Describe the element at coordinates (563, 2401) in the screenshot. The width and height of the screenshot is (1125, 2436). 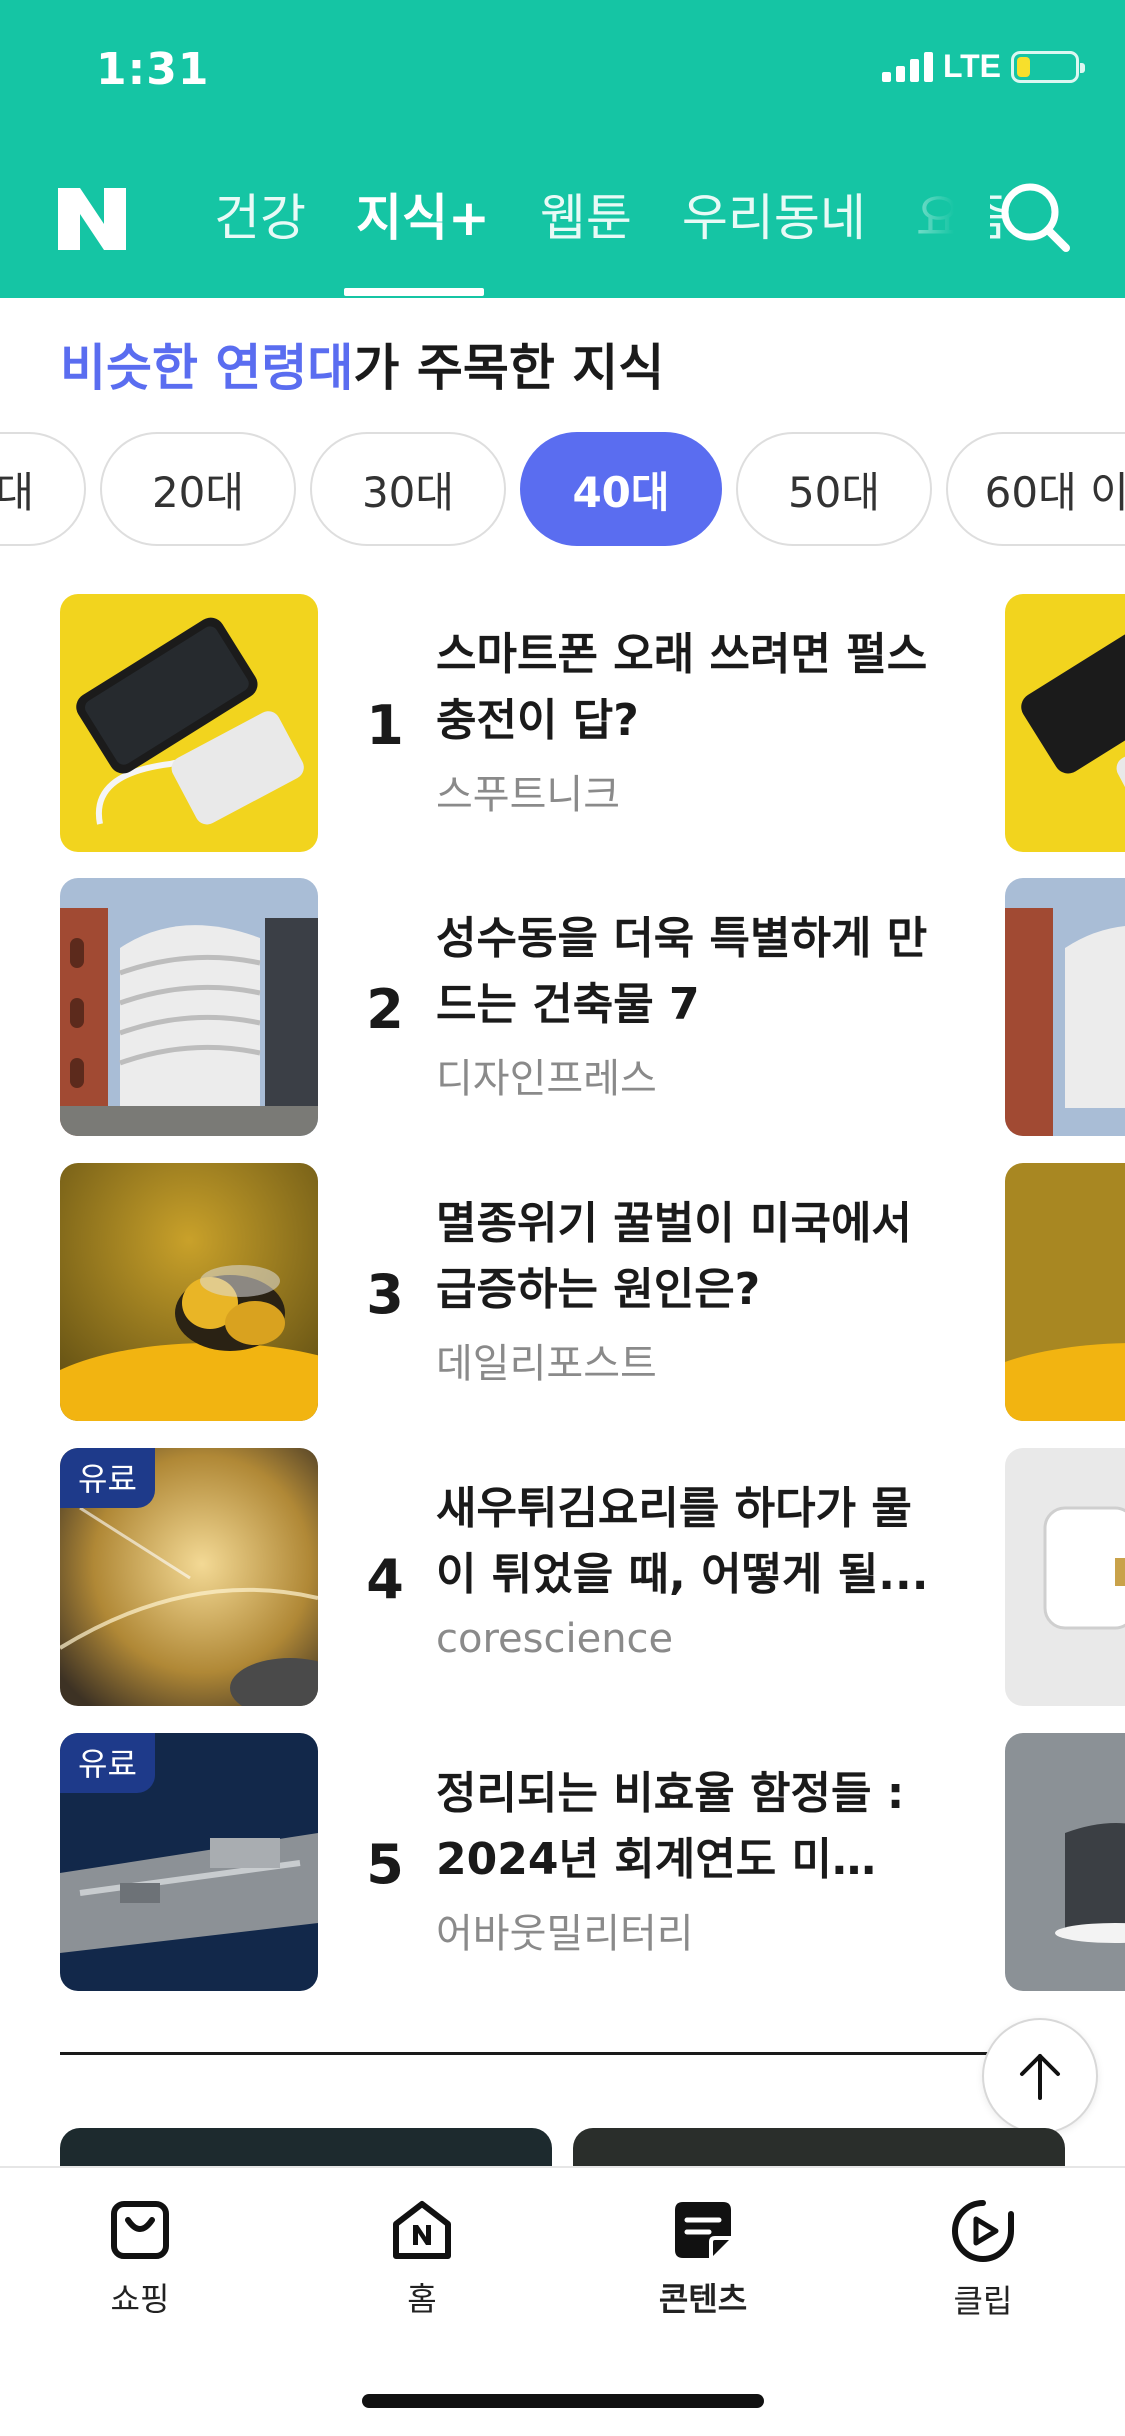
I see `home-indicator` at that location.